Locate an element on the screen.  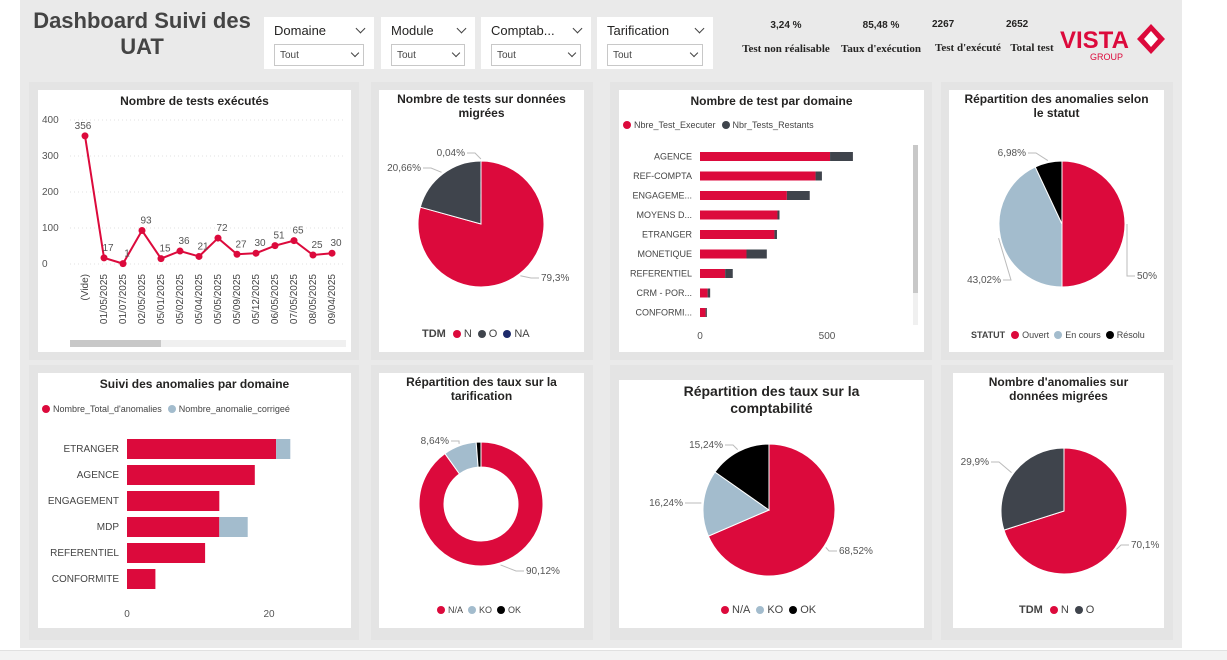
data-label: 43,02% is located at coordinates (984, 280).